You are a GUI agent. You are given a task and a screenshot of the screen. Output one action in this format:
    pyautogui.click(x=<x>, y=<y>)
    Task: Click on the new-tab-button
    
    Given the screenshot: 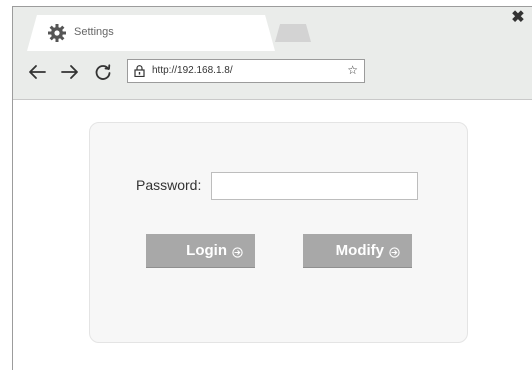 What is the action you would take?
    pyautogui.click(x=293, y=33)
    